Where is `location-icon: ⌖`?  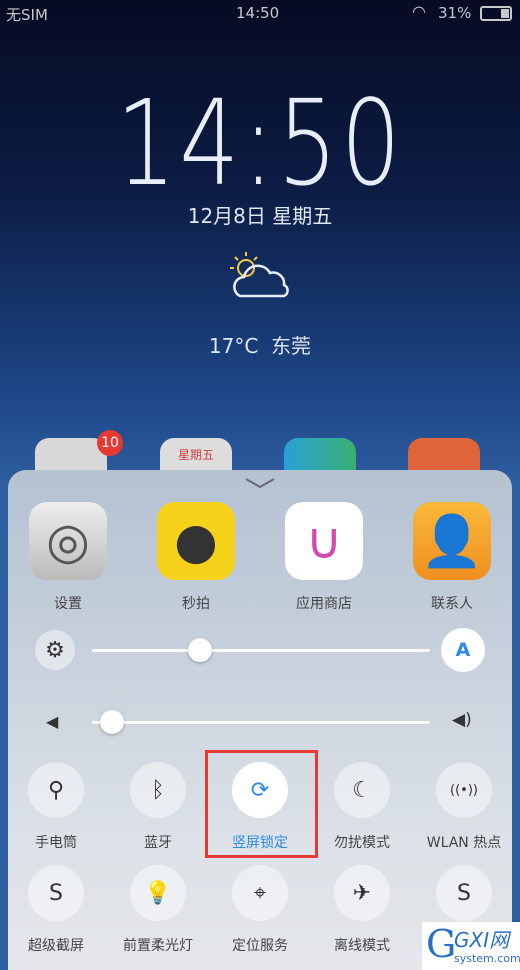 location-icon: ⌖ is located at coordinates (260, 893).